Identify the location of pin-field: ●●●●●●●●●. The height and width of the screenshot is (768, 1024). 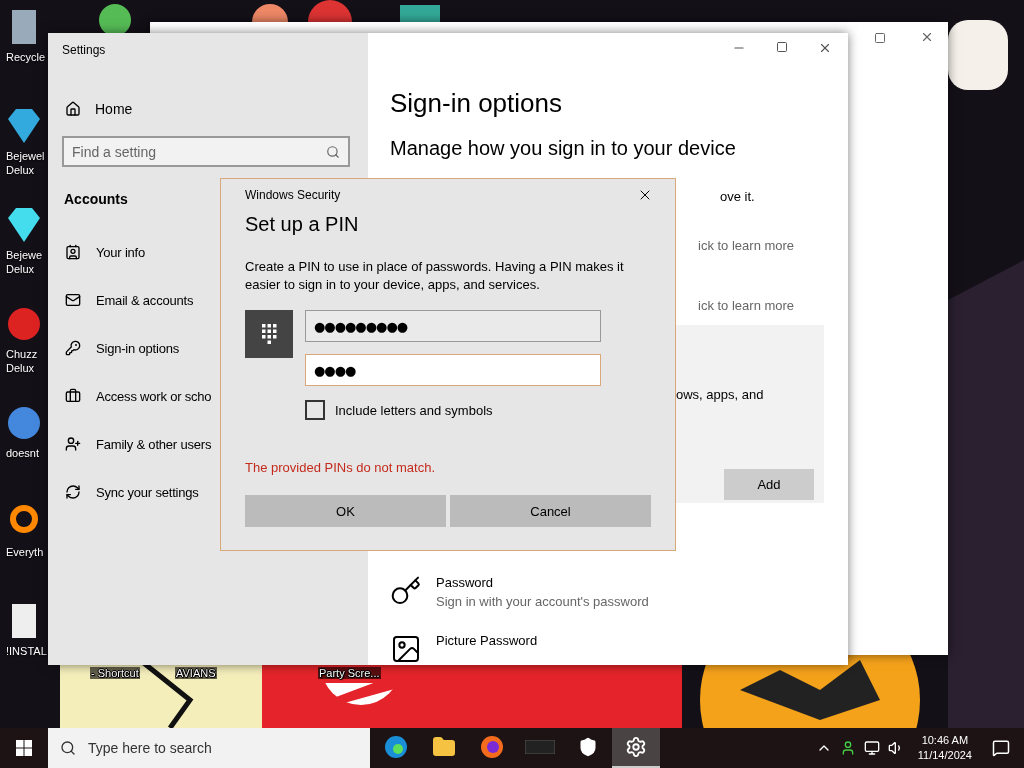
(453, 326).